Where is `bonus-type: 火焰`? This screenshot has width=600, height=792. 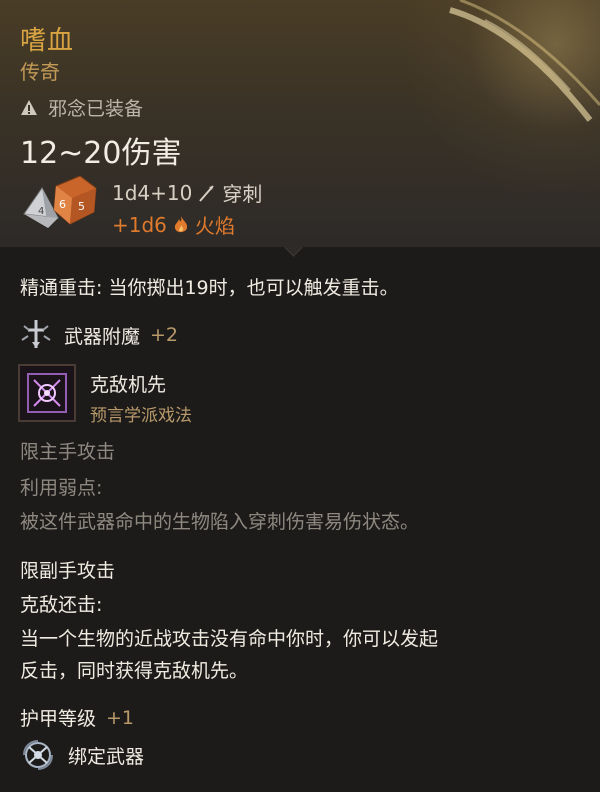
bonus-type: 火焰 is located at coordinates (214, 226).